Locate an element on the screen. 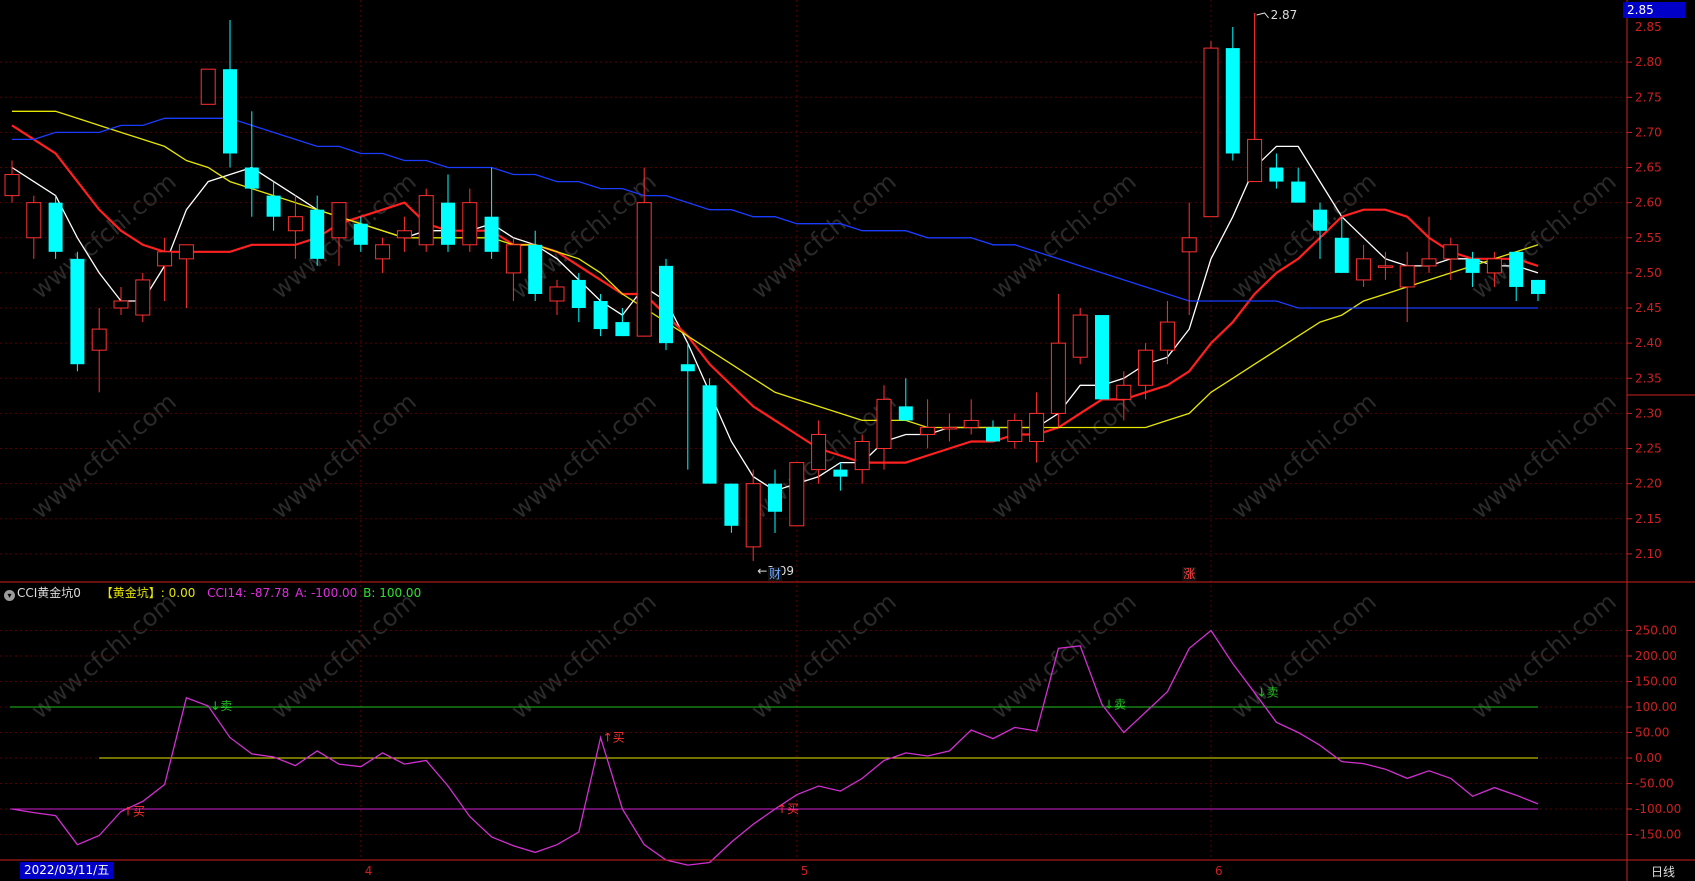  price-tick-label: 2.35 is located at coordinates (1648, 378).